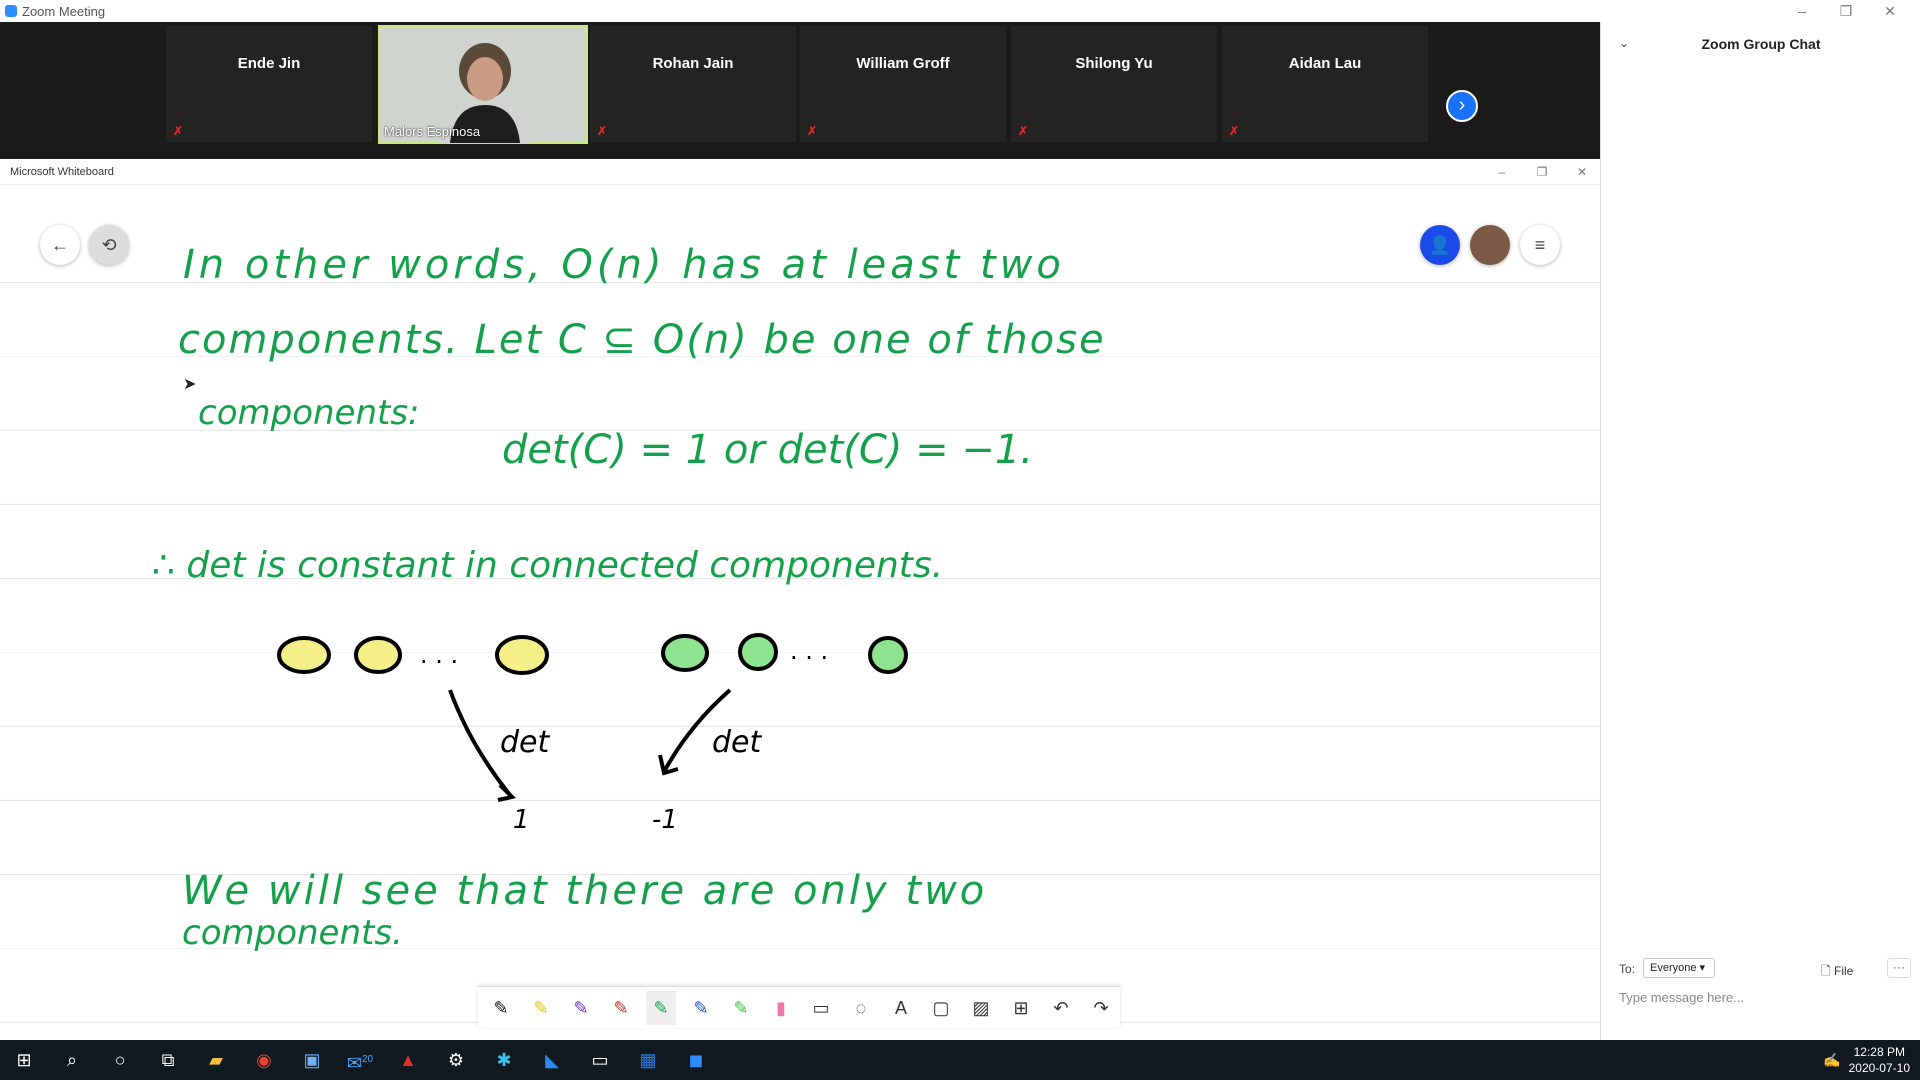 The height and width of the screenshot is (1083, 1920). I want to click on terminal-icon: ▭, so click(600, 1060).